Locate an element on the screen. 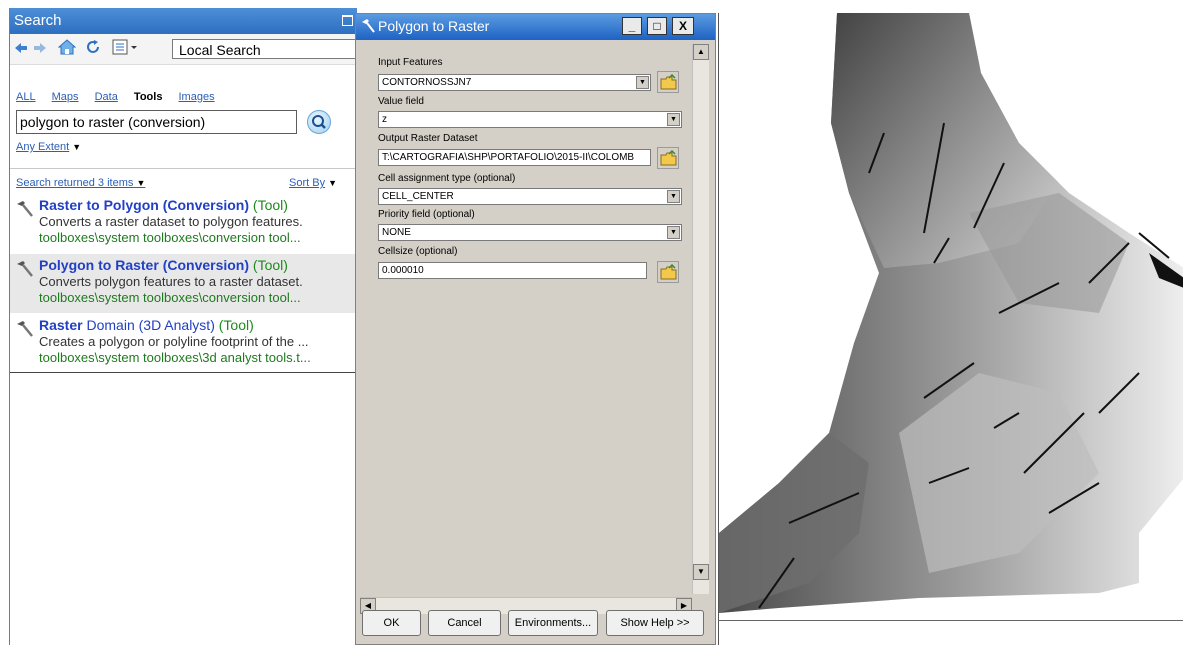 The width and height of the screenshot is (1183, 645). input-features-label: Input Features is located at coordinates (410, 62).